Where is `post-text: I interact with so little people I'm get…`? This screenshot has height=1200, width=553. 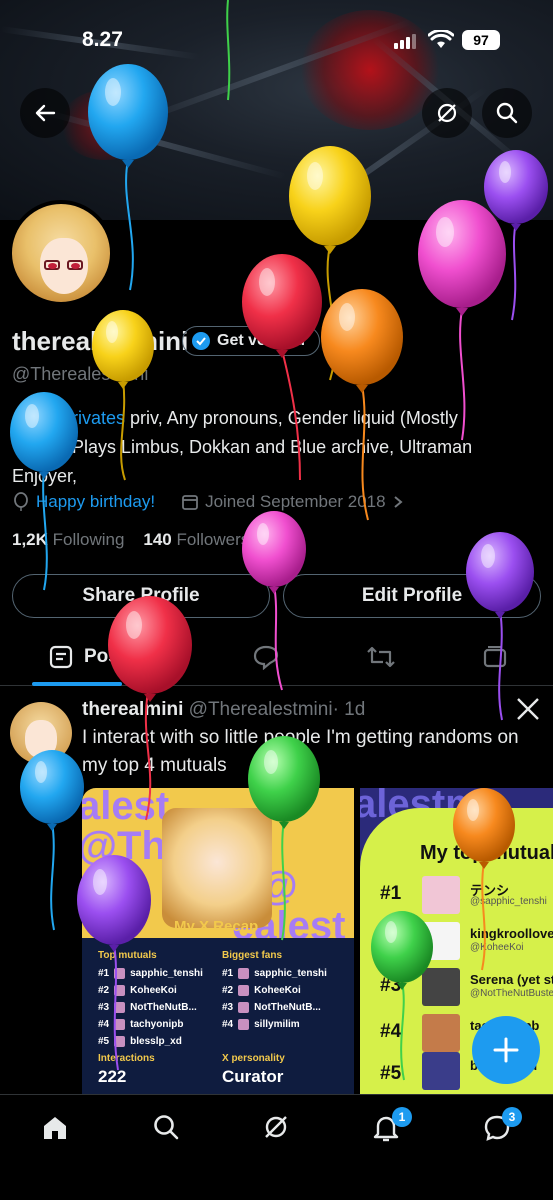
post-text: I interact with so little people I'm get… is located at coordinates (300, 751).